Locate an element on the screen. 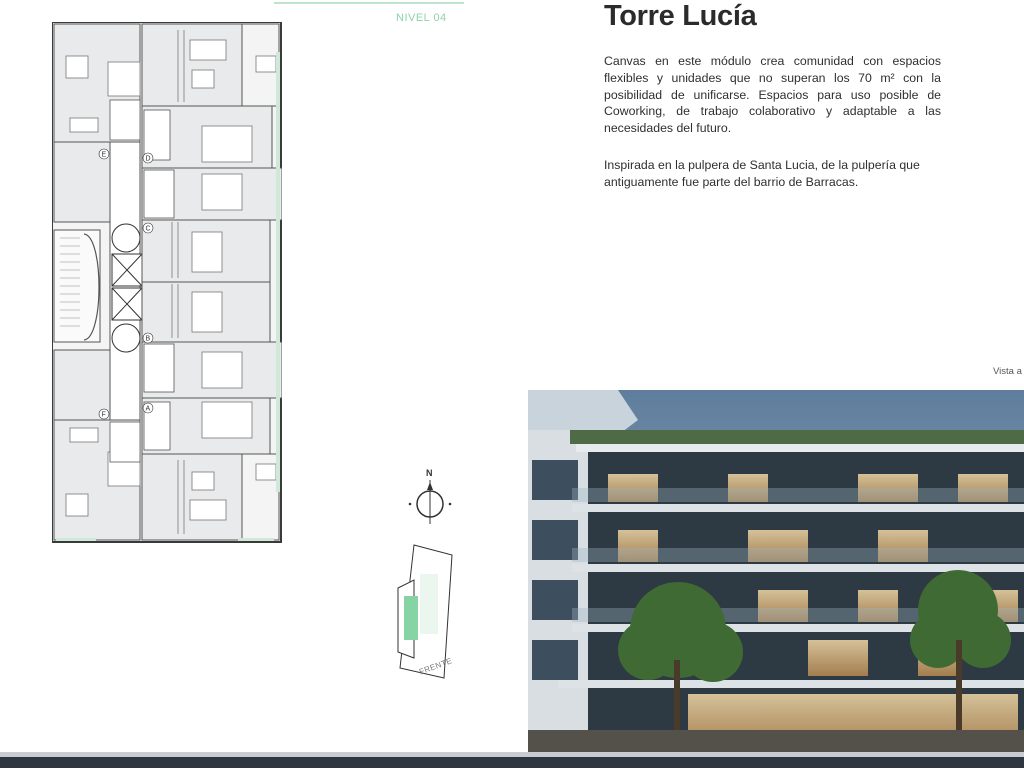 Image resolution: width=1024 pixels, height=768 pixels. compass-north-label: N is located at coordinates (429, 473).